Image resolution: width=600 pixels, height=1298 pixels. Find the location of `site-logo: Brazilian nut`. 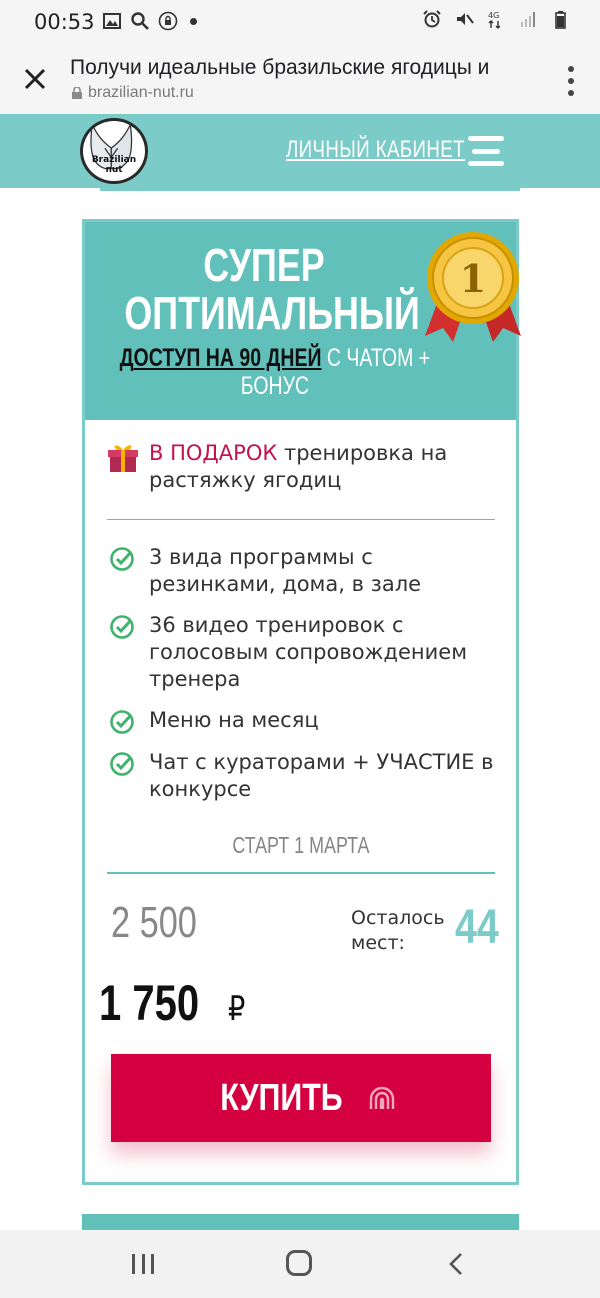

site-logo: Brazilian nut is located at coordinates (114, 151).